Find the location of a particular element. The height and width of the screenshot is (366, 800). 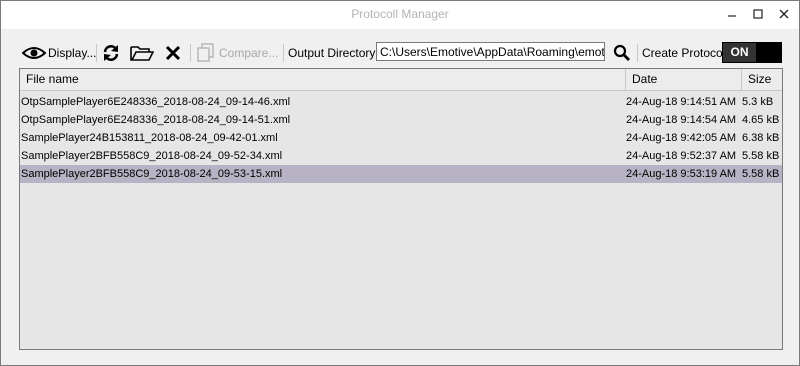

refresh-button is located at coordinates (111, 53).